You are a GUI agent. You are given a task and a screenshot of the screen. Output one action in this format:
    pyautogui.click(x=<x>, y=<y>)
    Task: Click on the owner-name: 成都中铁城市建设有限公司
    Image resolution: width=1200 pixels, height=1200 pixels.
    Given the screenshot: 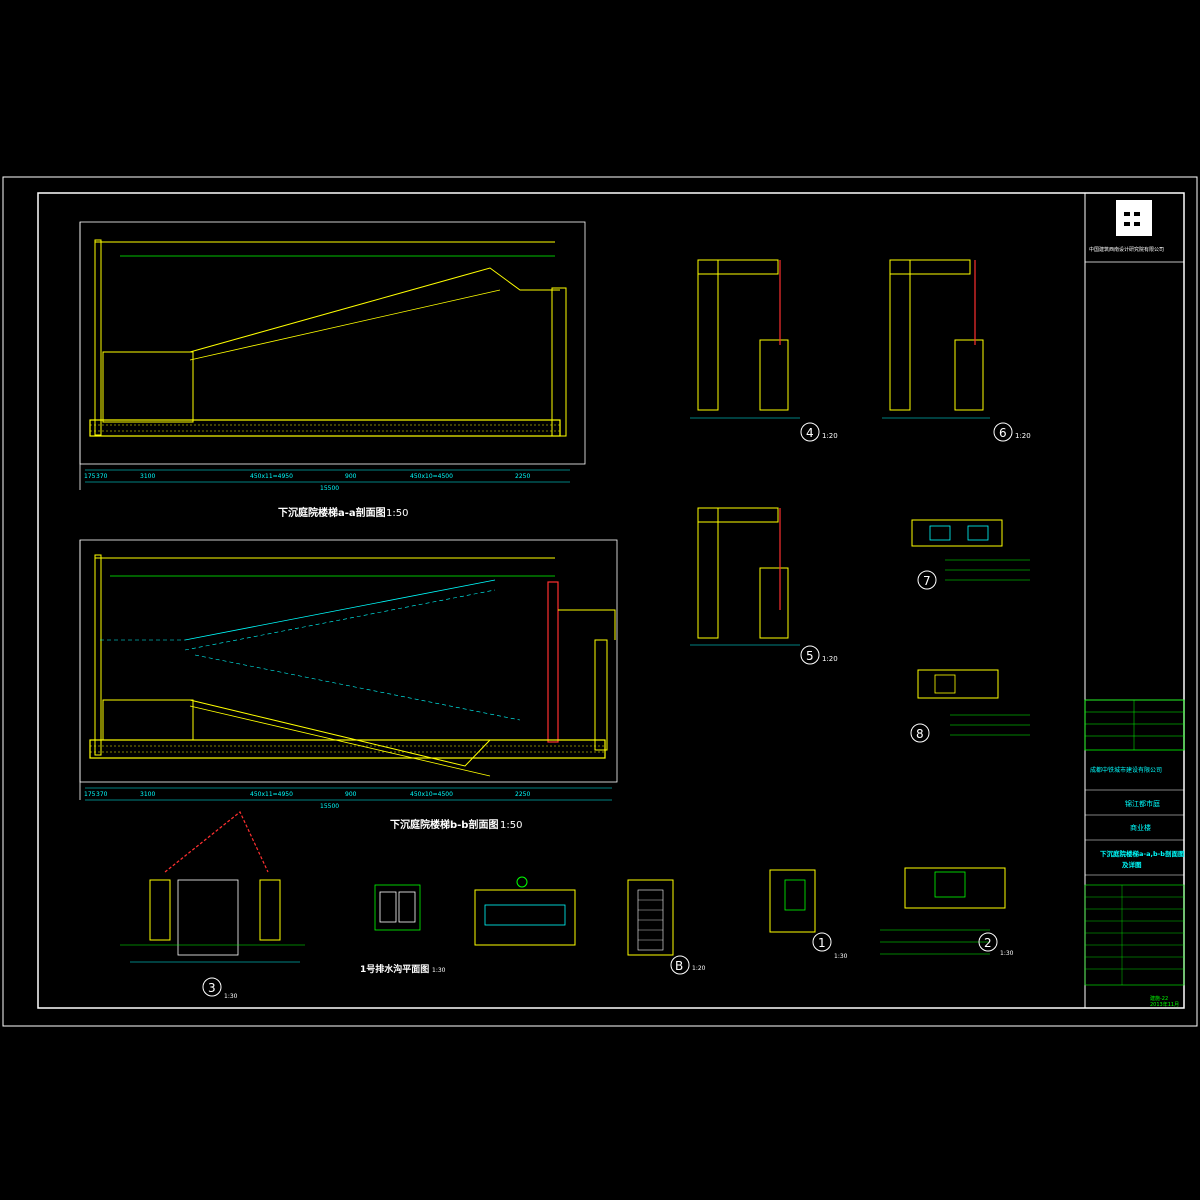 What is the action you would take?
    pyautogui.click(x=1126, y=770)
    